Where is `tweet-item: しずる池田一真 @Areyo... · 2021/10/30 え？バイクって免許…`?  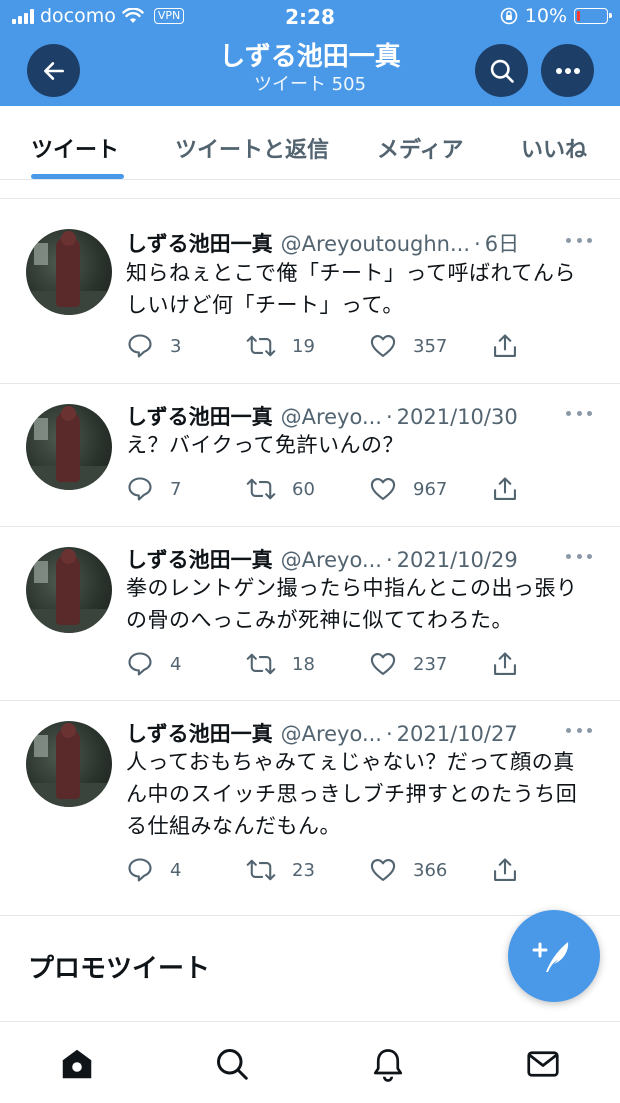
tweet-item: しずる池田一真 @Areyo... · 2021/10/30 え？バイクって免許… is located at coordinates (310, 455).